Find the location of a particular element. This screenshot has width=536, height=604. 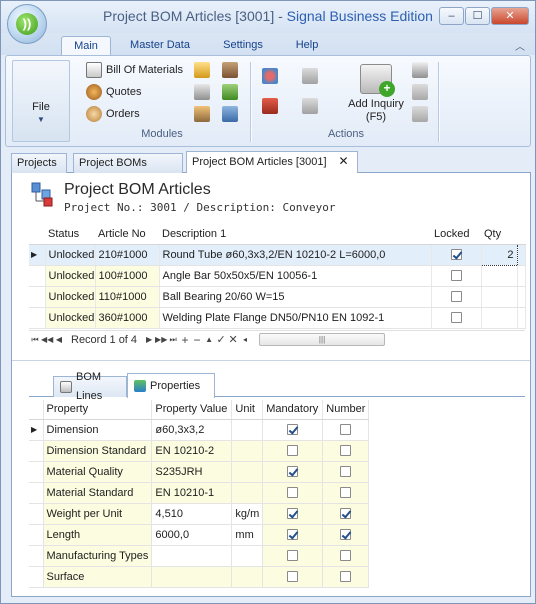

door-icon is located at coordinates (230, 70).